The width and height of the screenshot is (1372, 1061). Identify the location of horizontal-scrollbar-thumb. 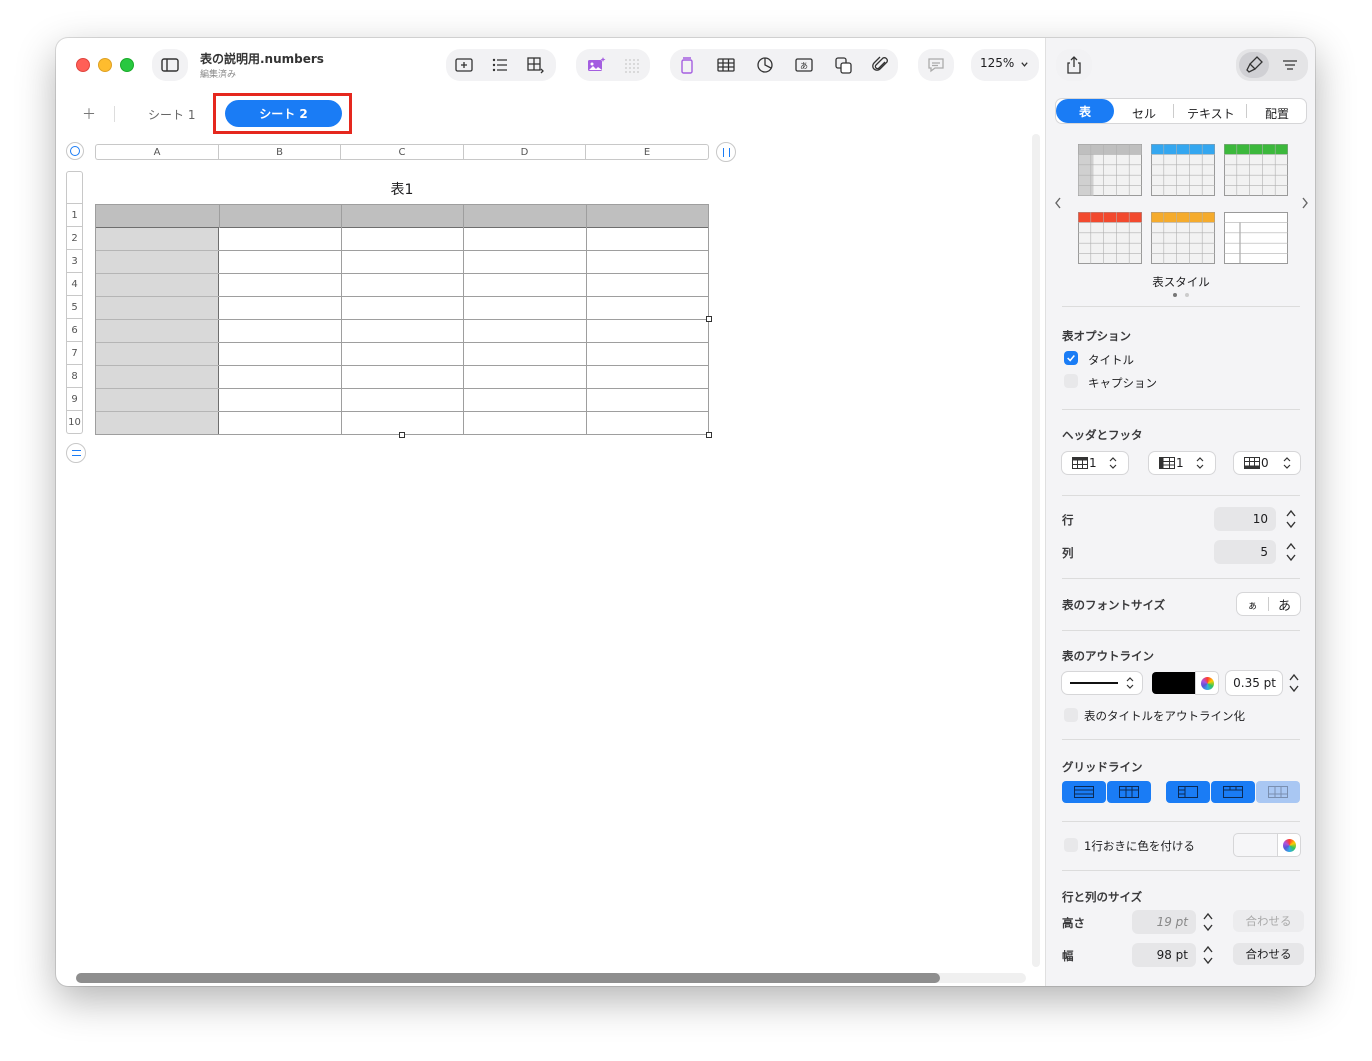
(508, 978).